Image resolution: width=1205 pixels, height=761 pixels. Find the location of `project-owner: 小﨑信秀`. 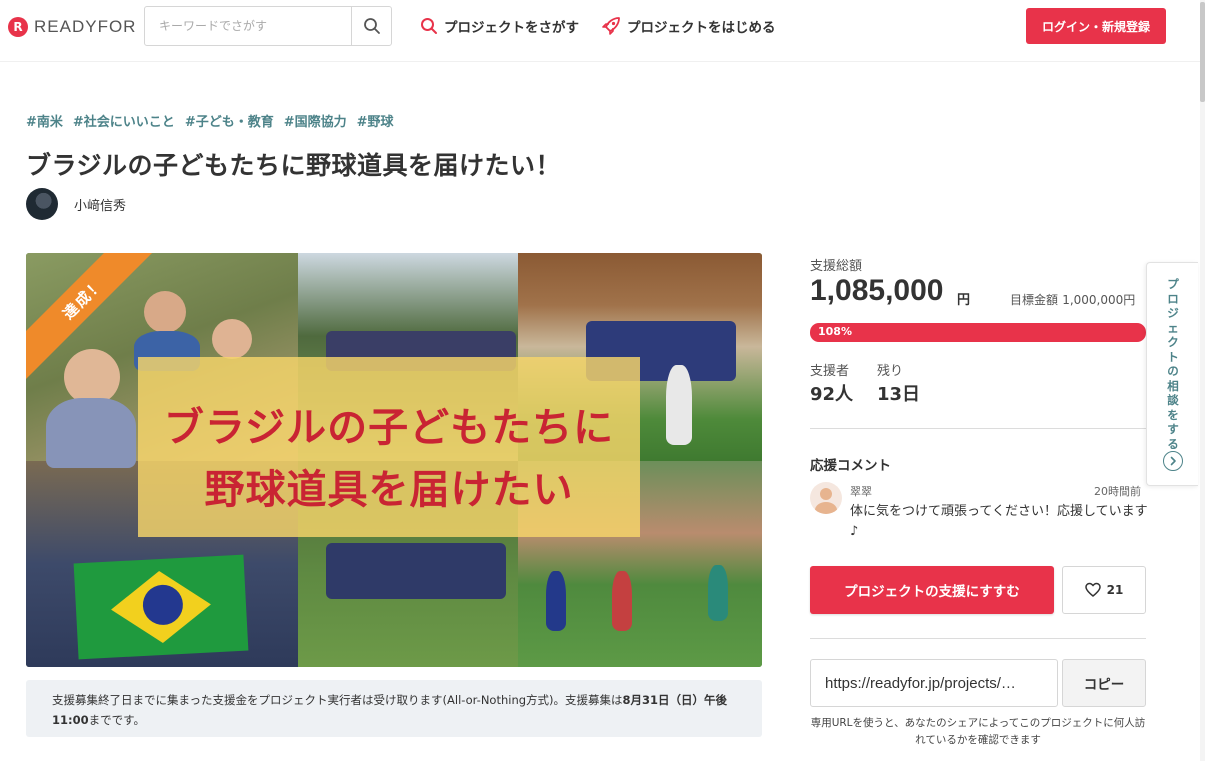

project-owner: 小﨑信秀 is located at coordinates (76, 204).